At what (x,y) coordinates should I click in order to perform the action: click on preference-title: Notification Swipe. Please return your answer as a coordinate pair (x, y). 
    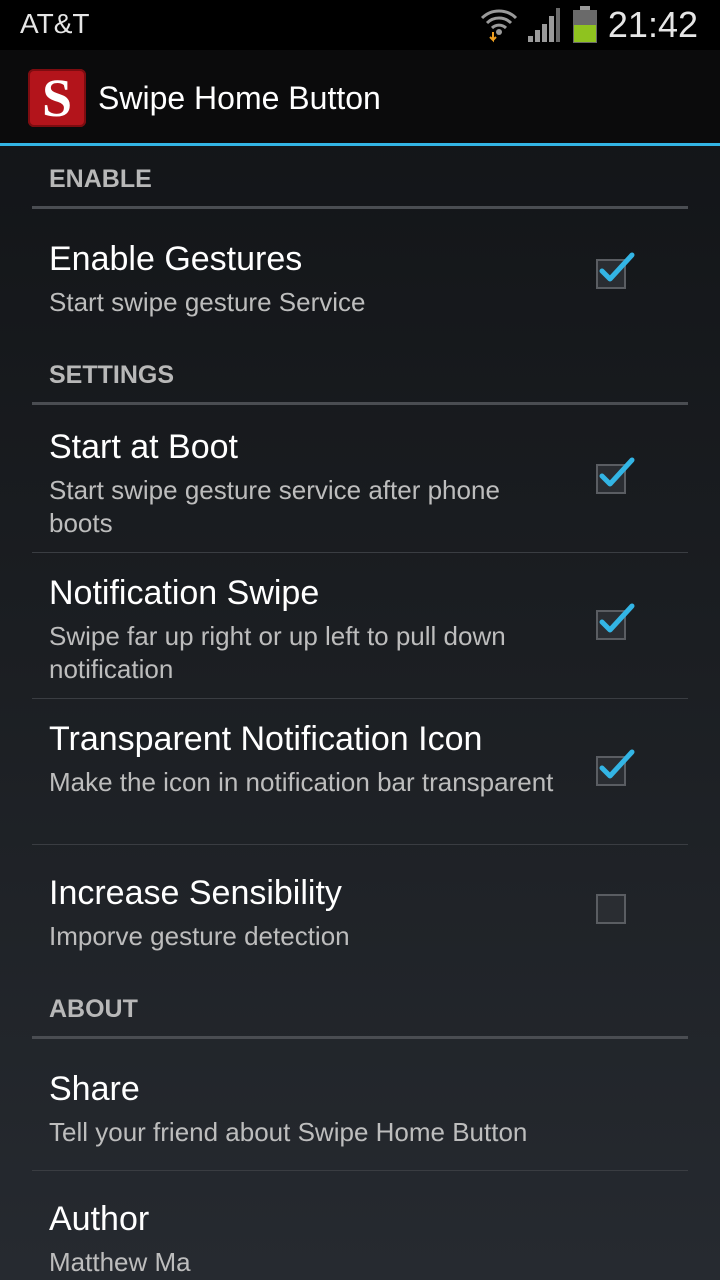
    Looking at the image, I should click on (184, 593).